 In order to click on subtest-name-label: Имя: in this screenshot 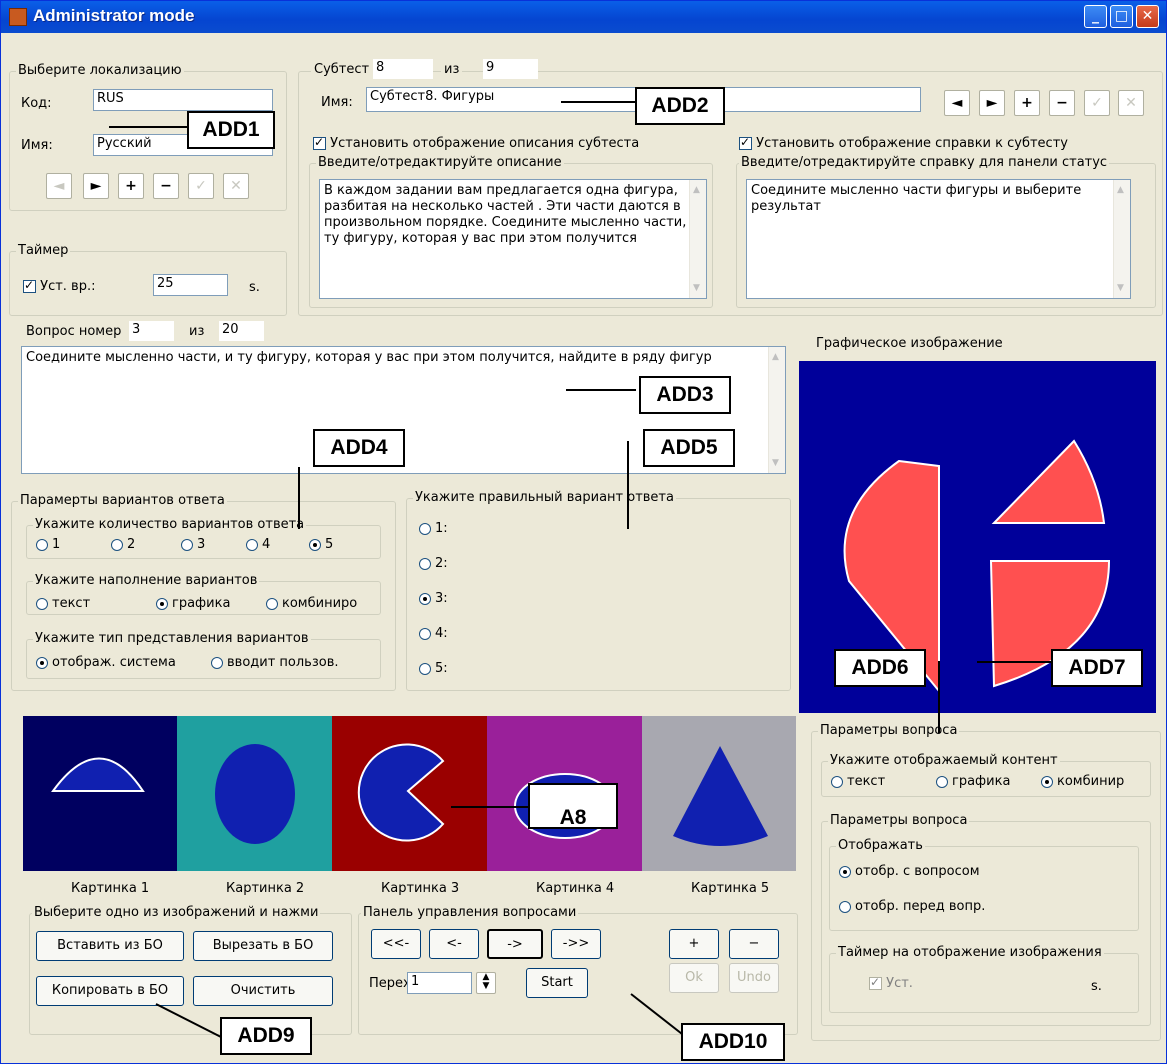, I will do `click(337, 102)`.